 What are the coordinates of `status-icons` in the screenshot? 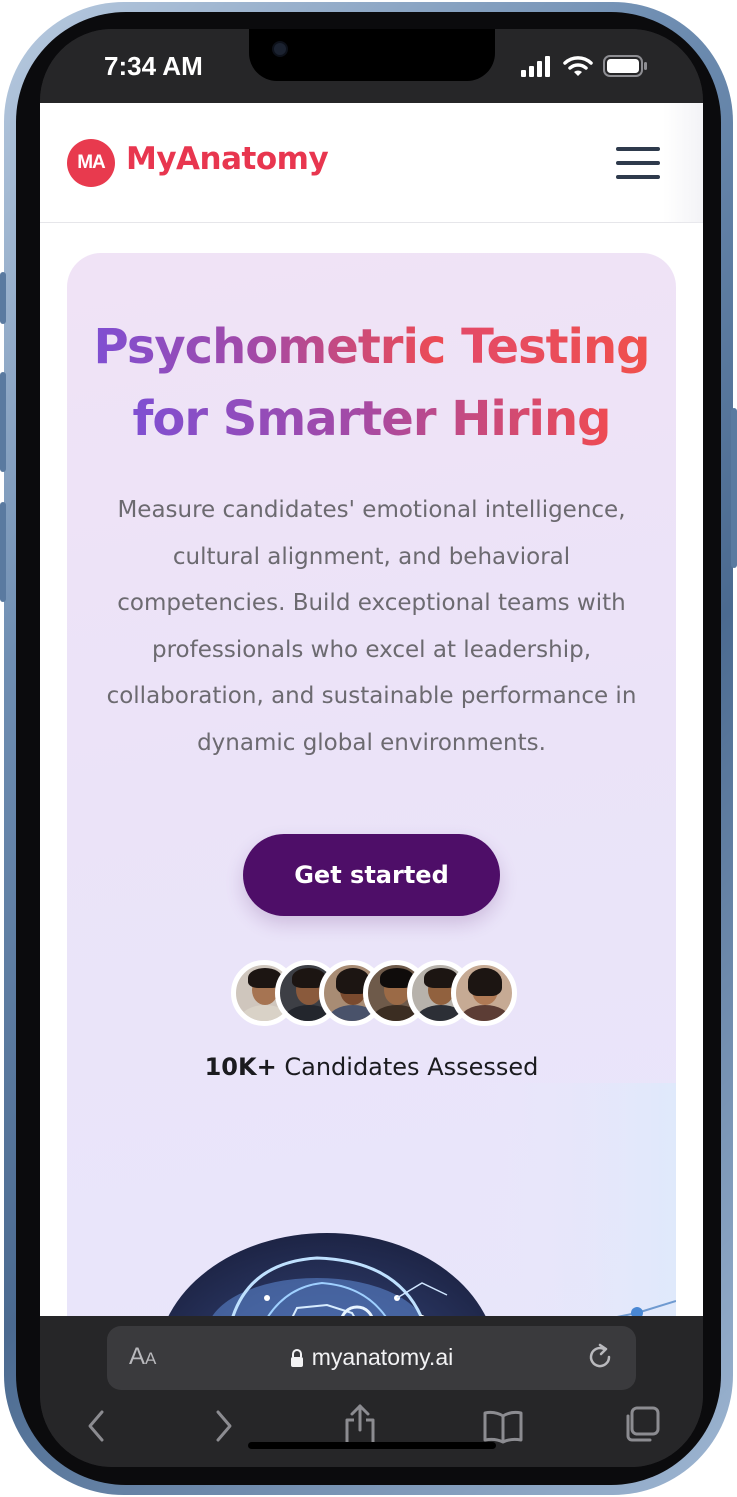 It's located at (584, 66).